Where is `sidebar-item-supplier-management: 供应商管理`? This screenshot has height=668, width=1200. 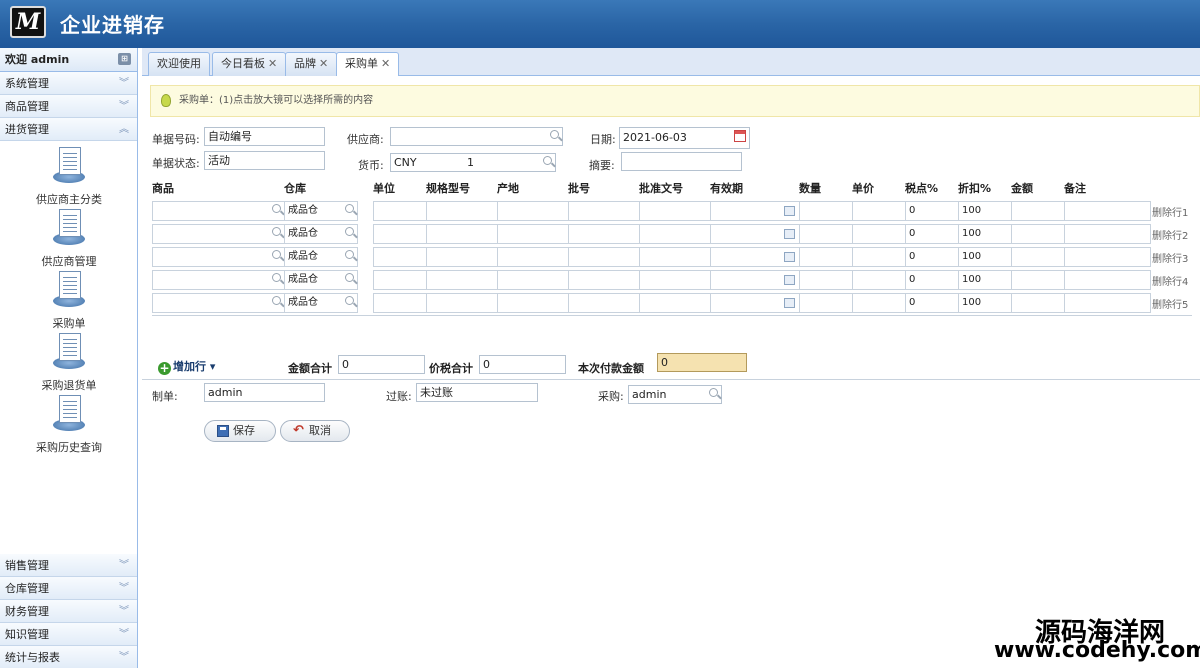 sidebar-item-supplier-management: 供应商管理 is located at coordinates (69, 235).